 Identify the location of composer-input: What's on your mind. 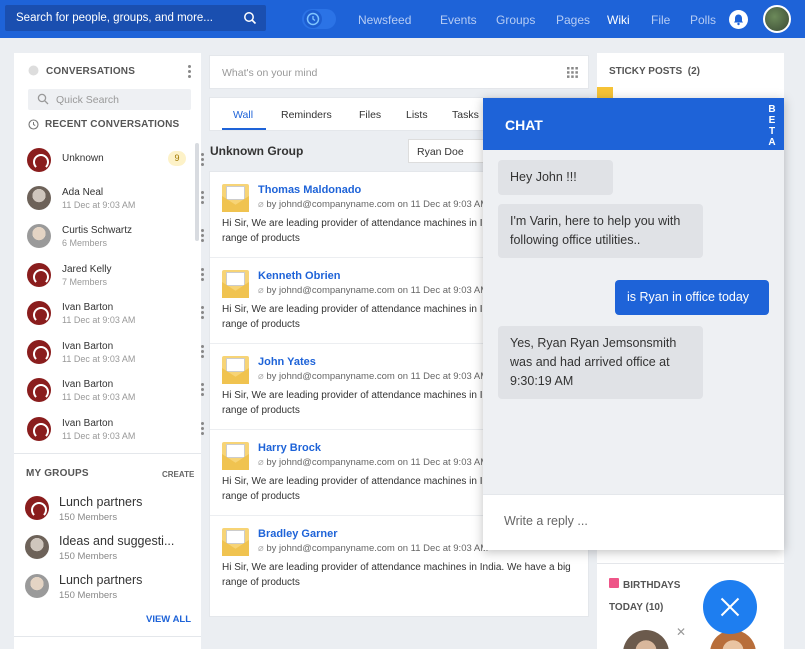
(269, 73).